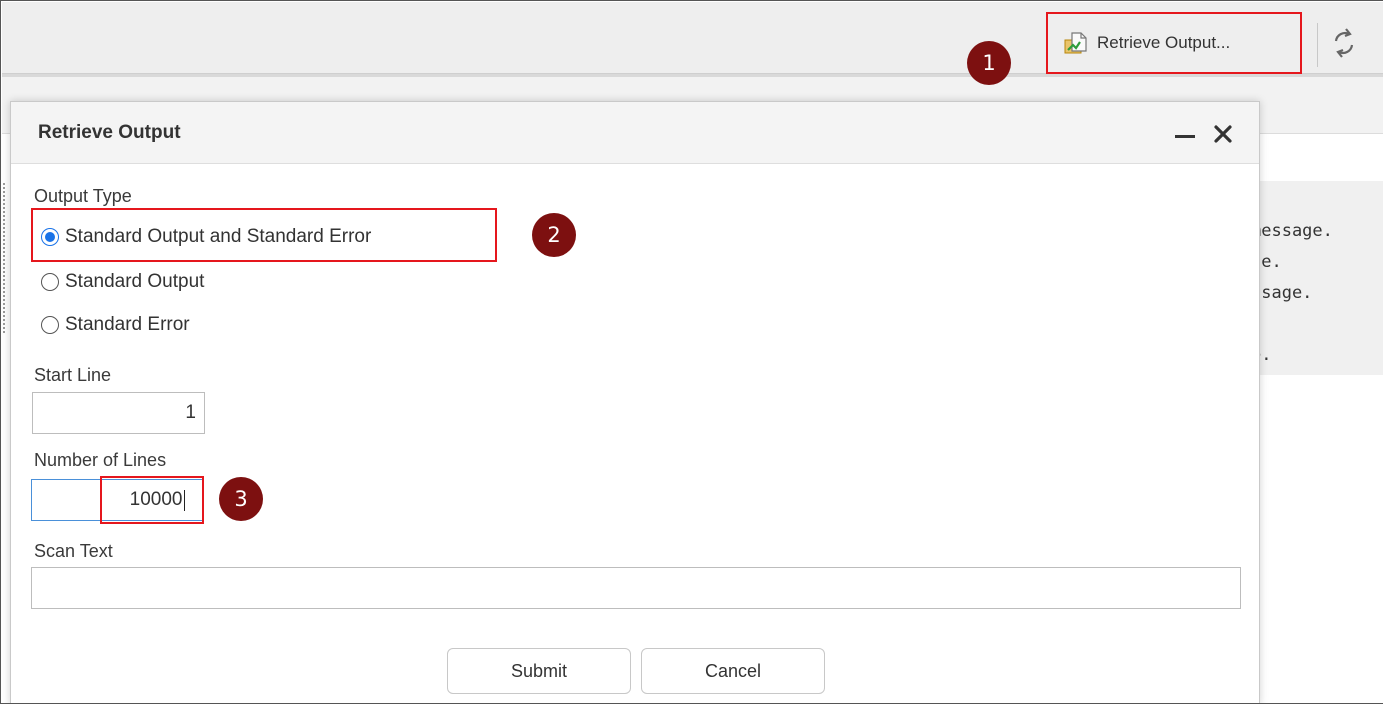  I want to click on option-stderr: Standard Error, so click(115, 325).